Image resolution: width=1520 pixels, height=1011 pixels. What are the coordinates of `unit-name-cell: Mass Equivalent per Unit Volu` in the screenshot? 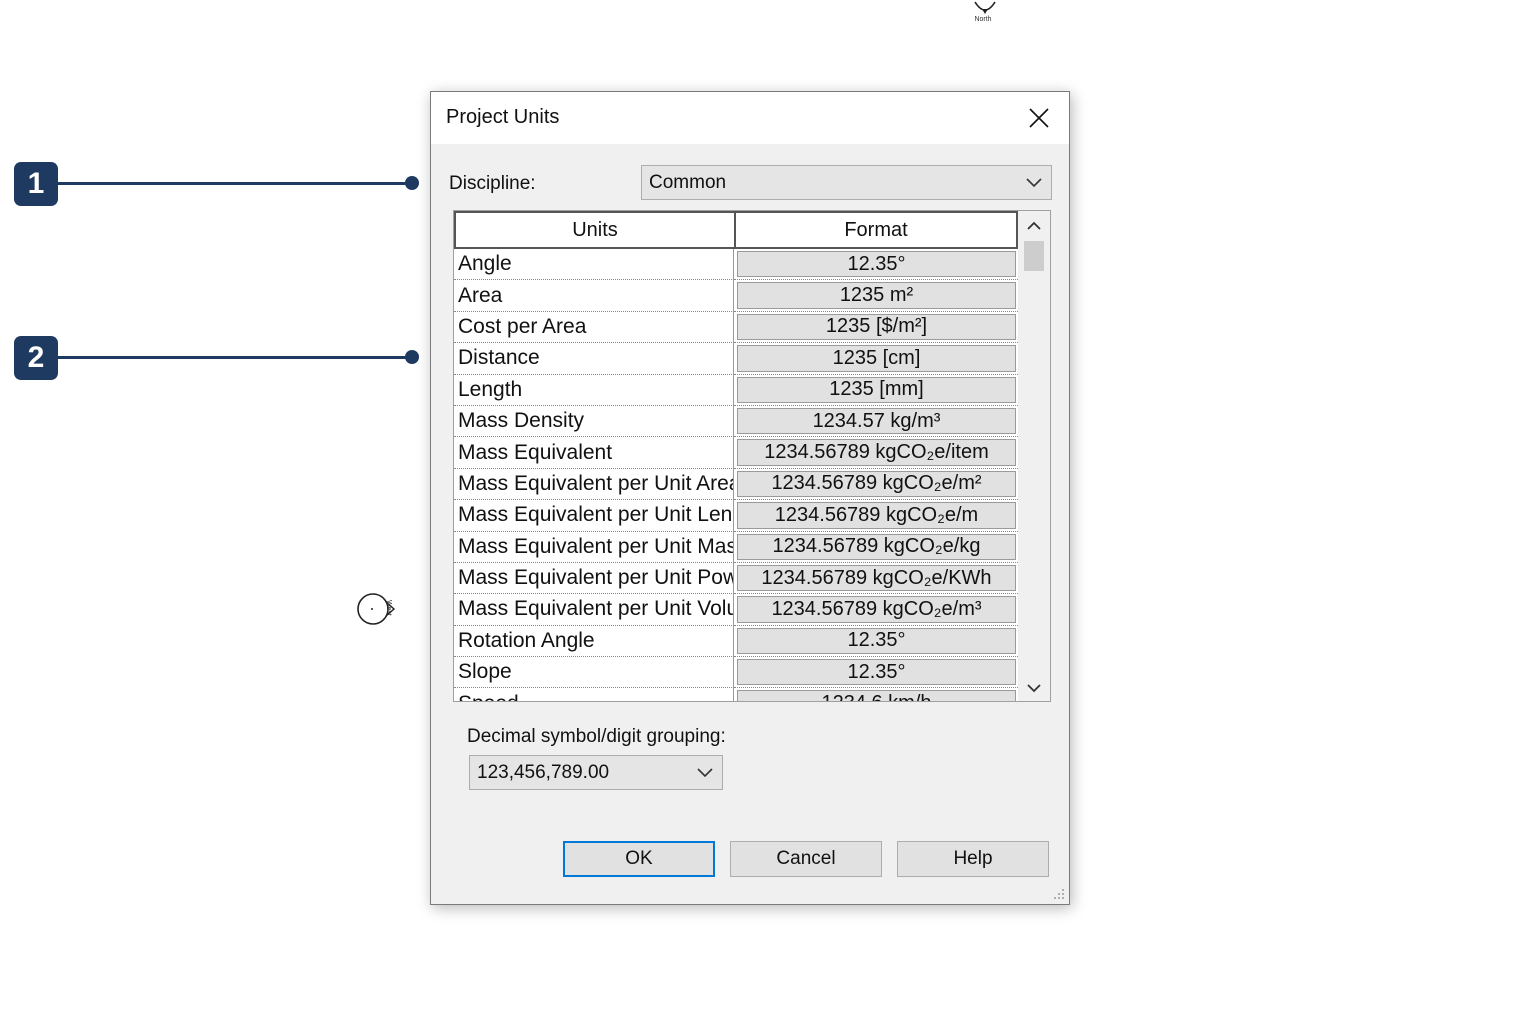 It's located at (594, 610).